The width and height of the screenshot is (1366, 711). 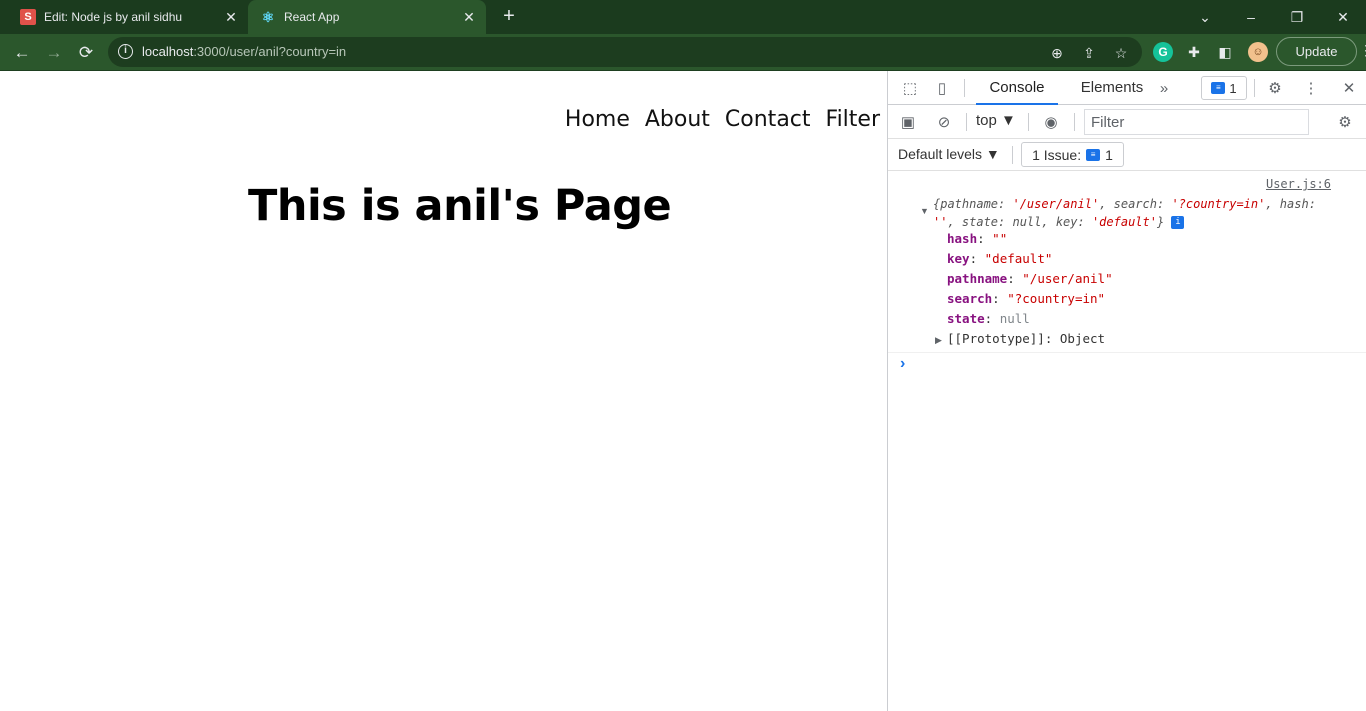 I want to click on prototype-row: [[Prototype]]: Object, so click(x=1026, y=338).